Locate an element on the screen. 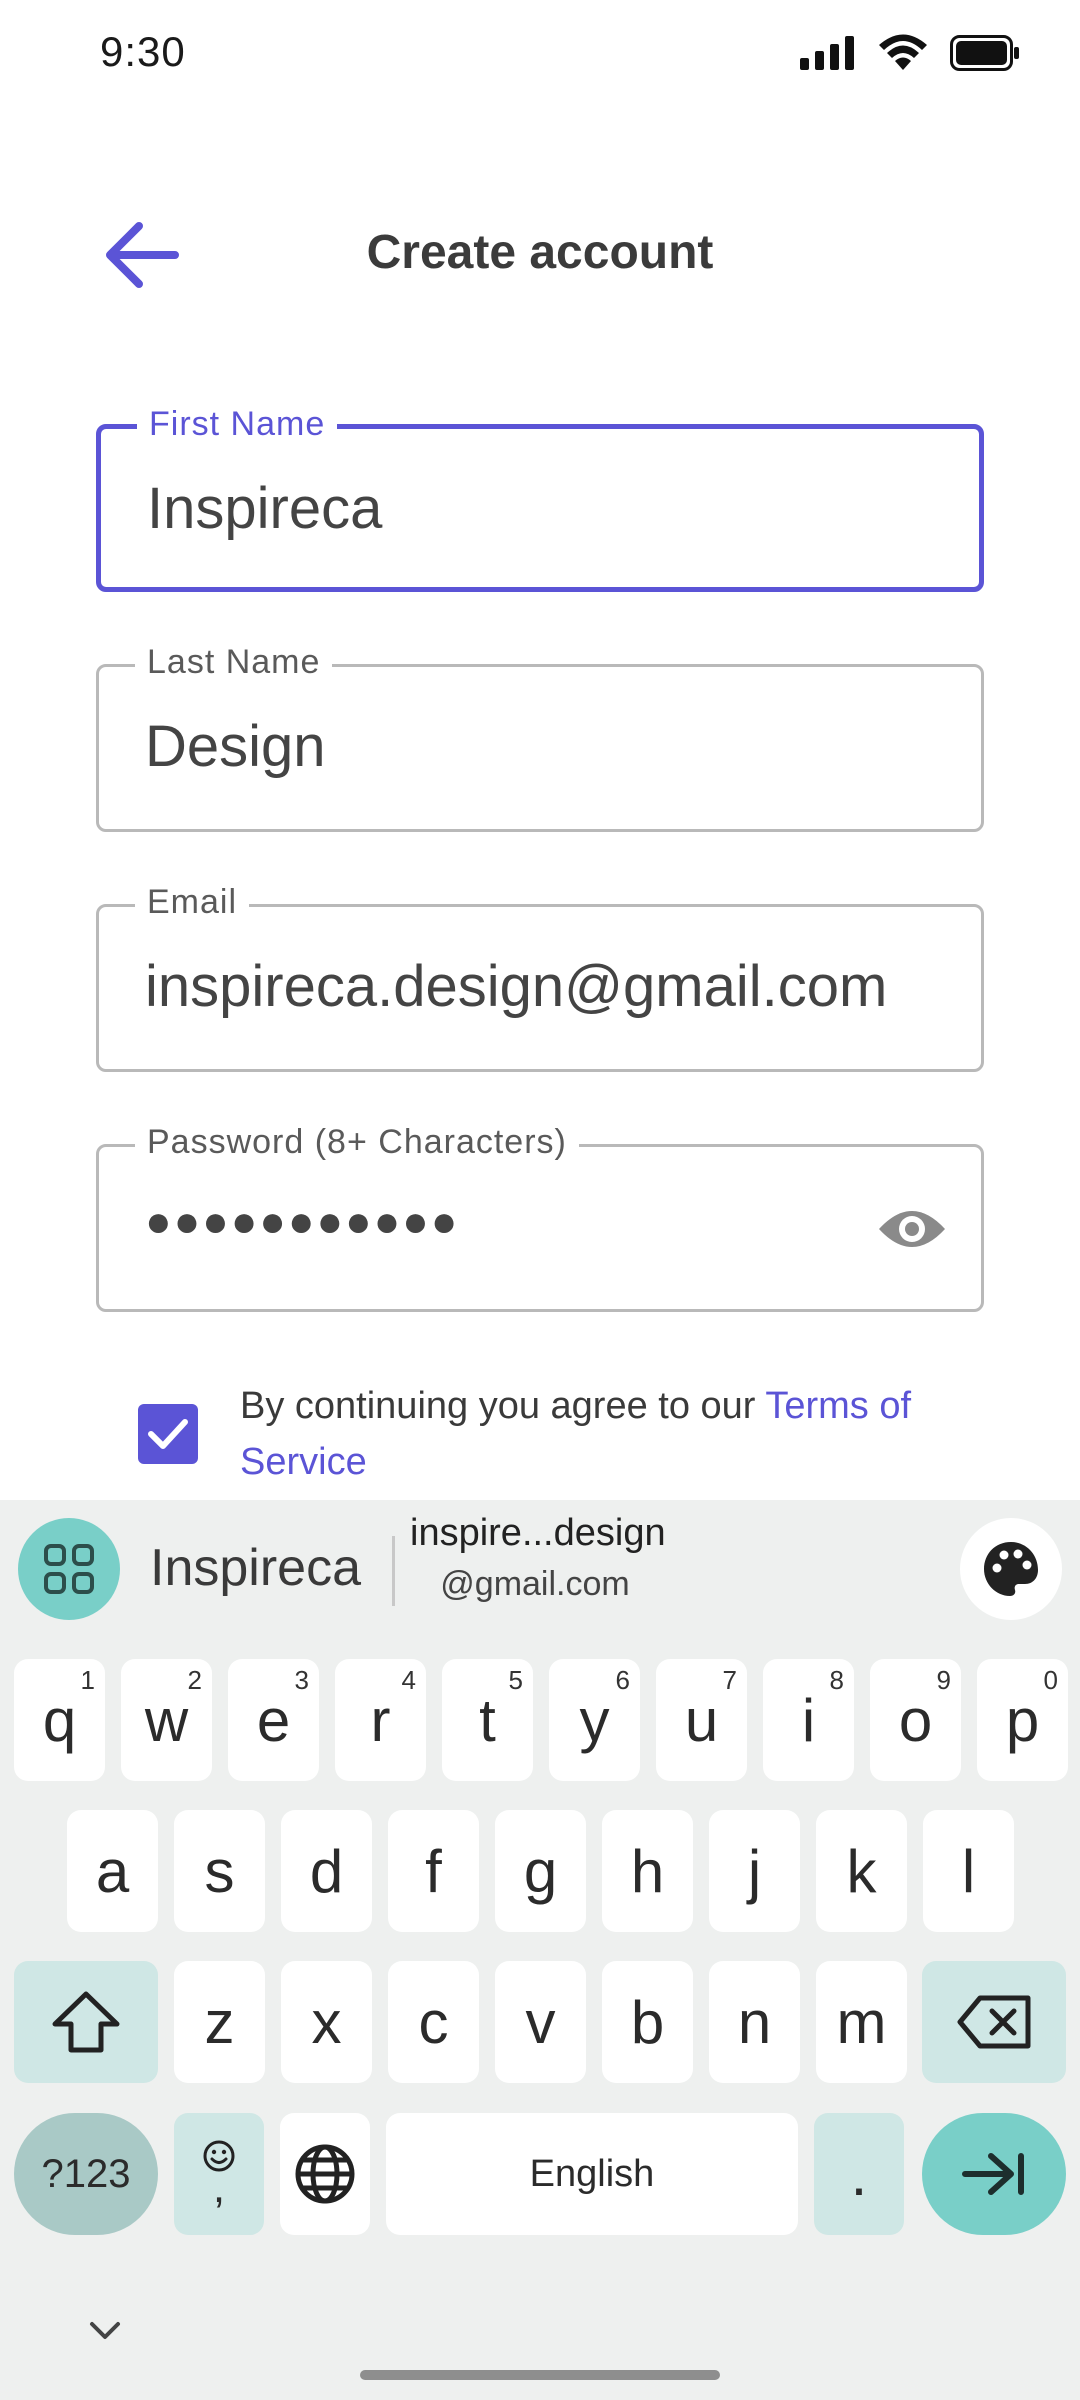 The height and width of the screenshot is (2400, 1080). last-name-label: Last Name is located at coordinates (234, 662).